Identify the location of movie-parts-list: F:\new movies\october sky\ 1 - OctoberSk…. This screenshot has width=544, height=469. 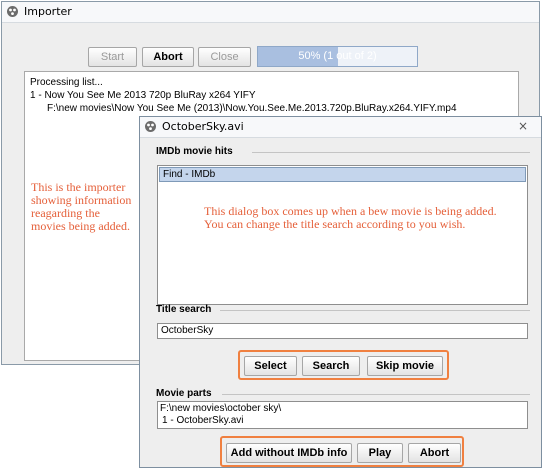
(342, 415).